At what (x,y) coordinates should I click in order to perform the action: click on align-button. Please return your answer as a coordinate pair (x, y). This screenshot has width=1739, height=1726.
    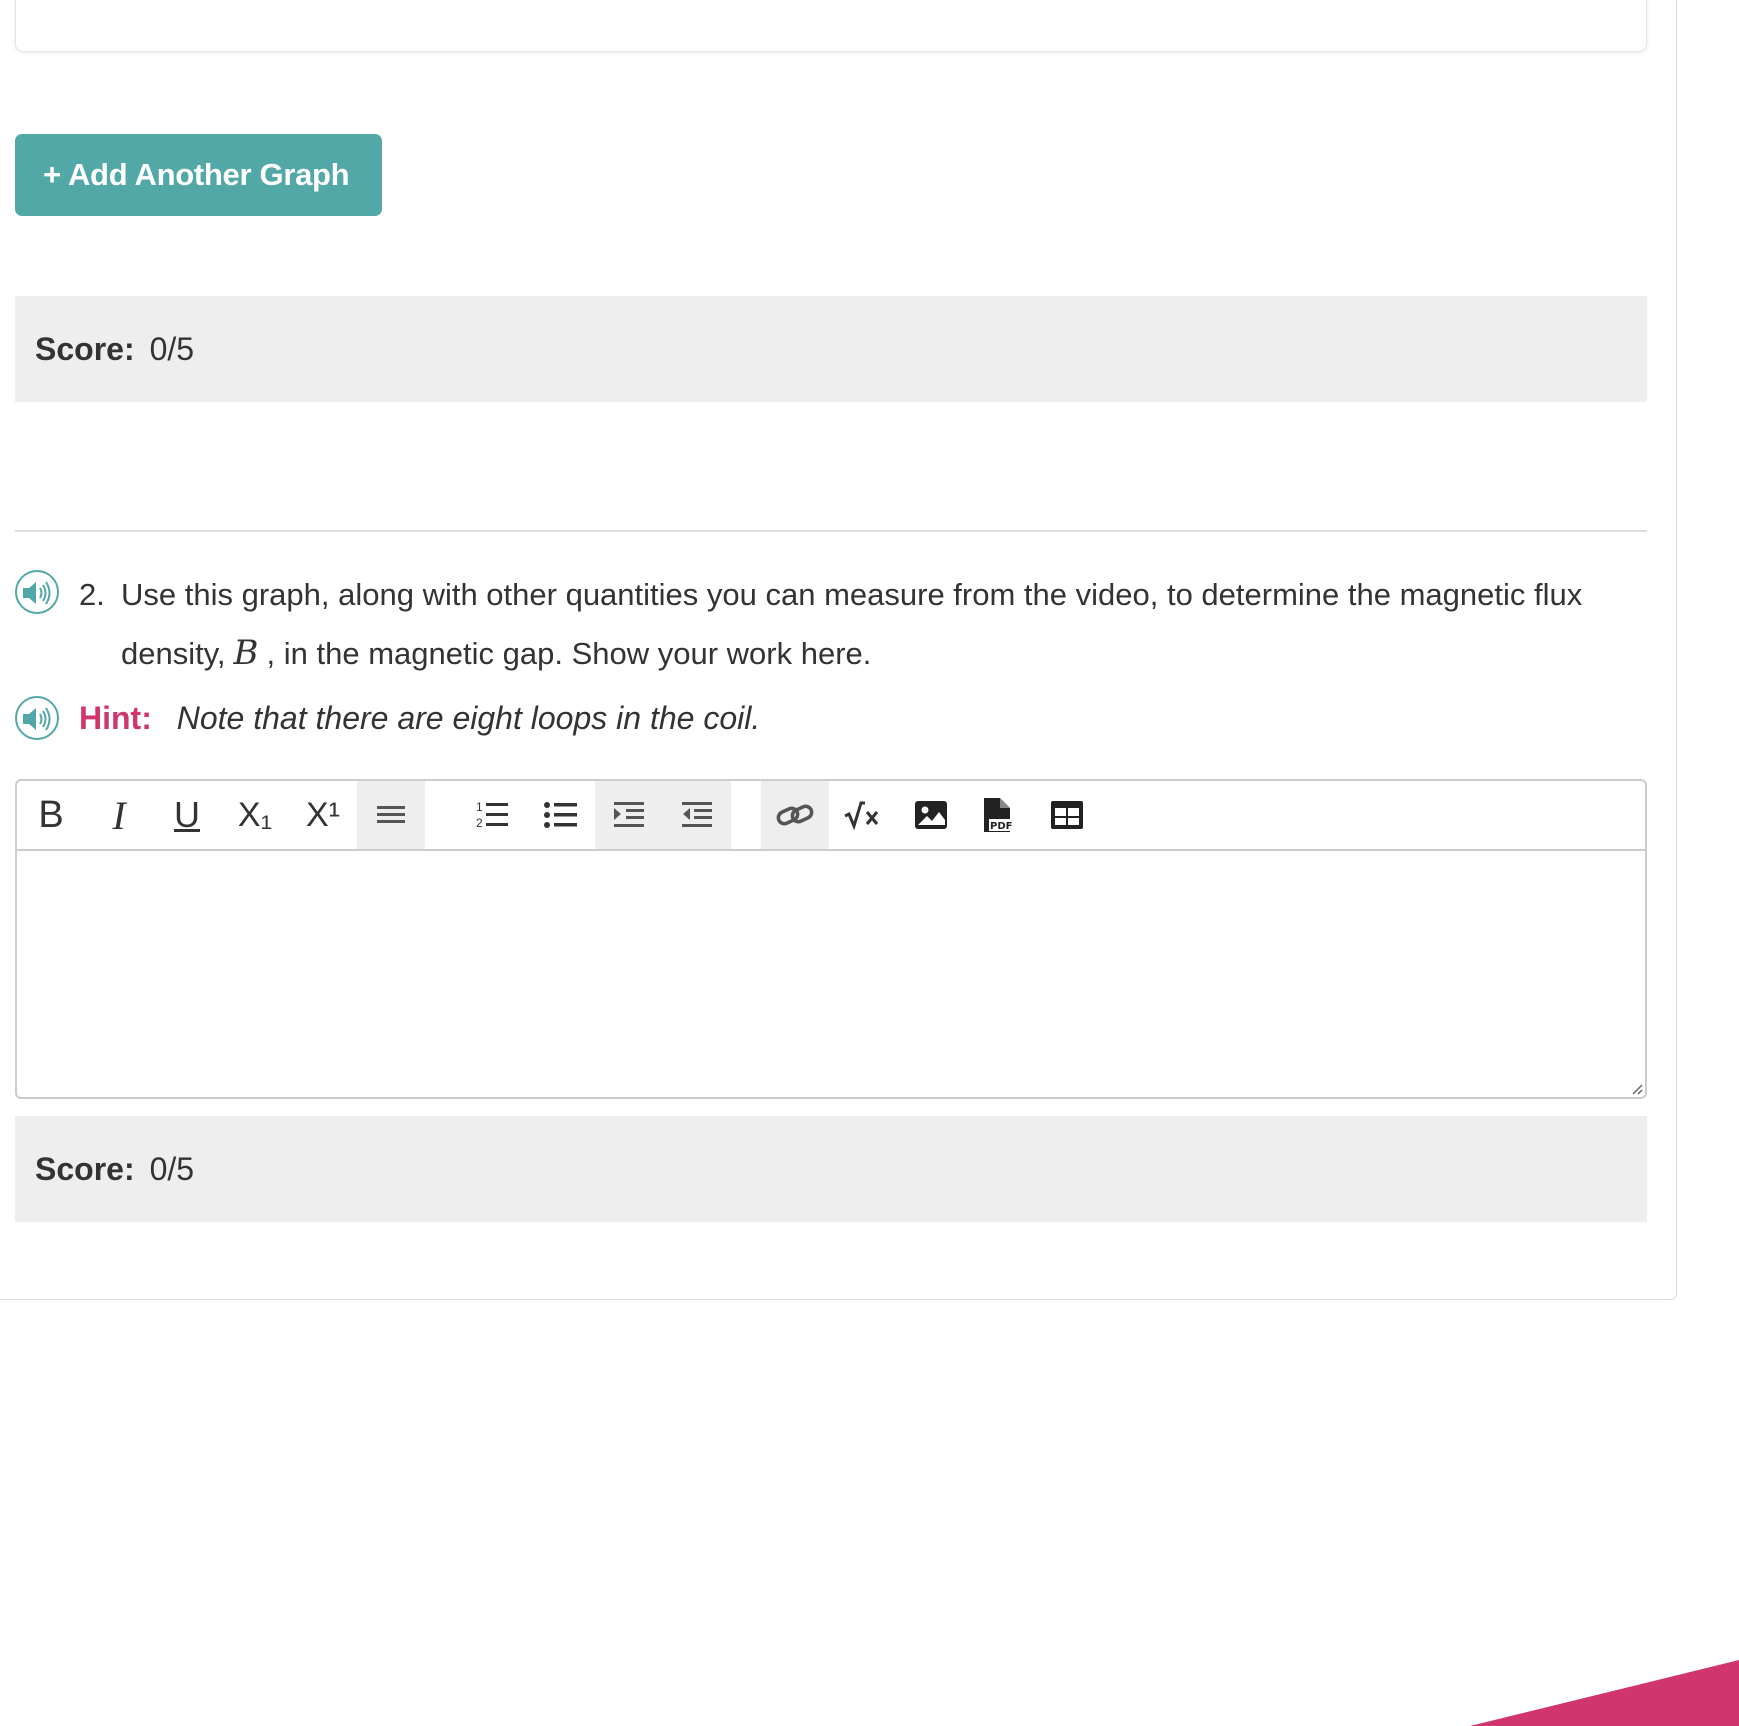
    Looking at the image, I should click on (391, 815).